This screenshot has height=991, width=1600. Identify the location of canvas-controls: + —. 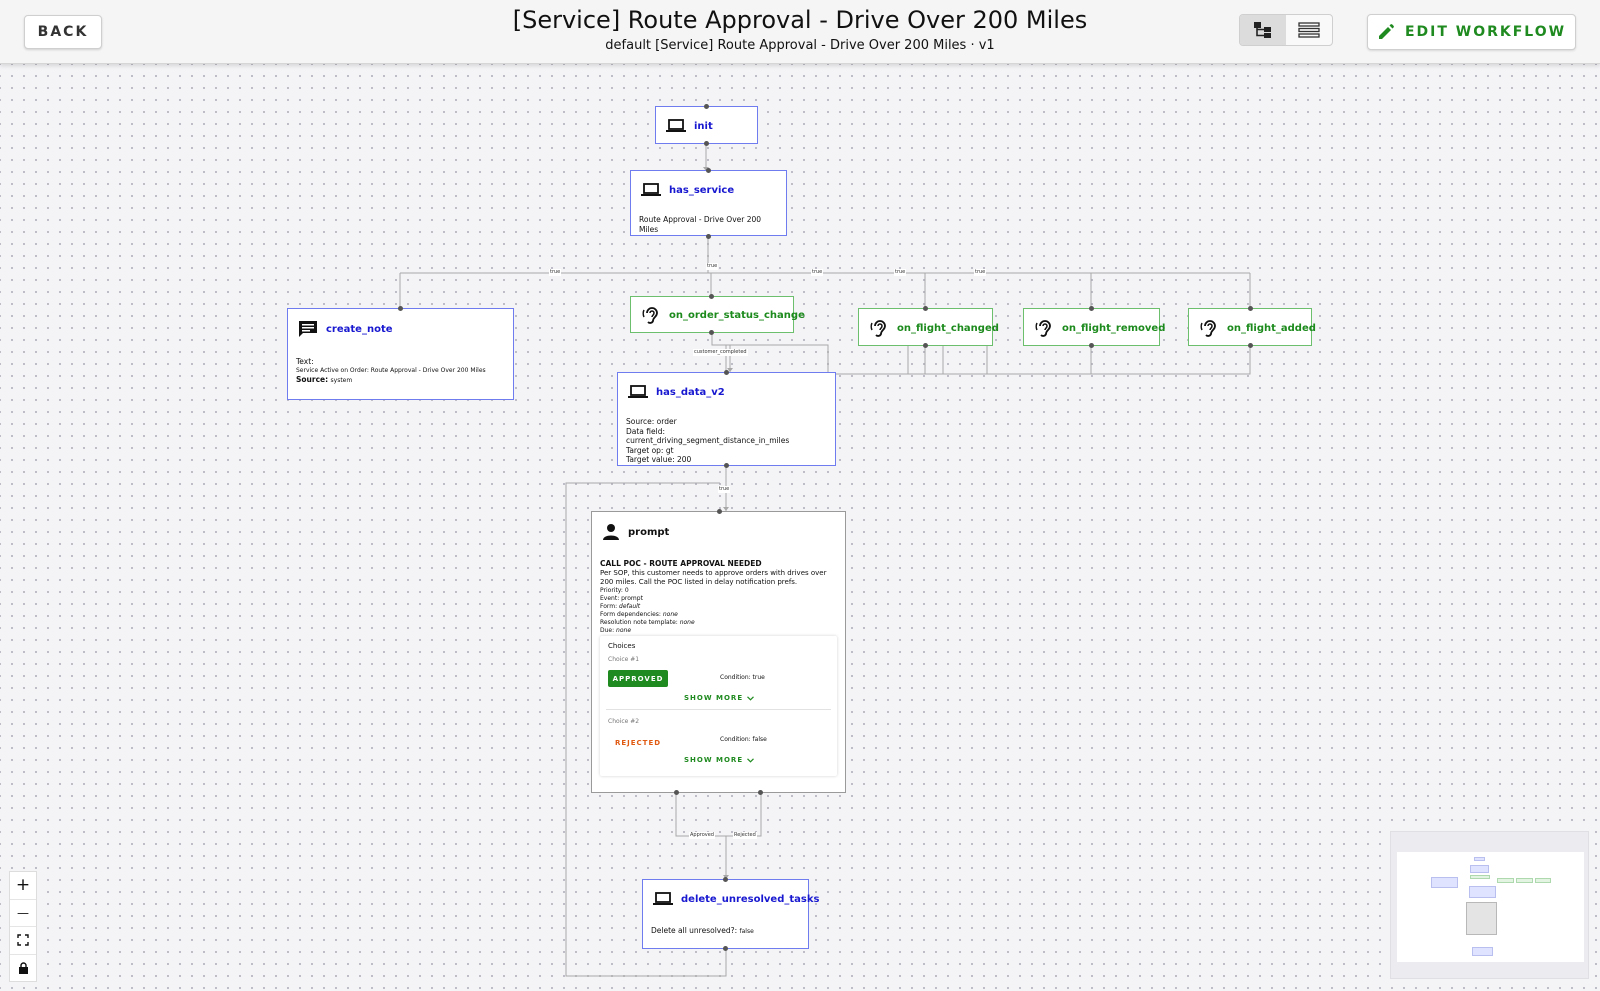
(23, 926).